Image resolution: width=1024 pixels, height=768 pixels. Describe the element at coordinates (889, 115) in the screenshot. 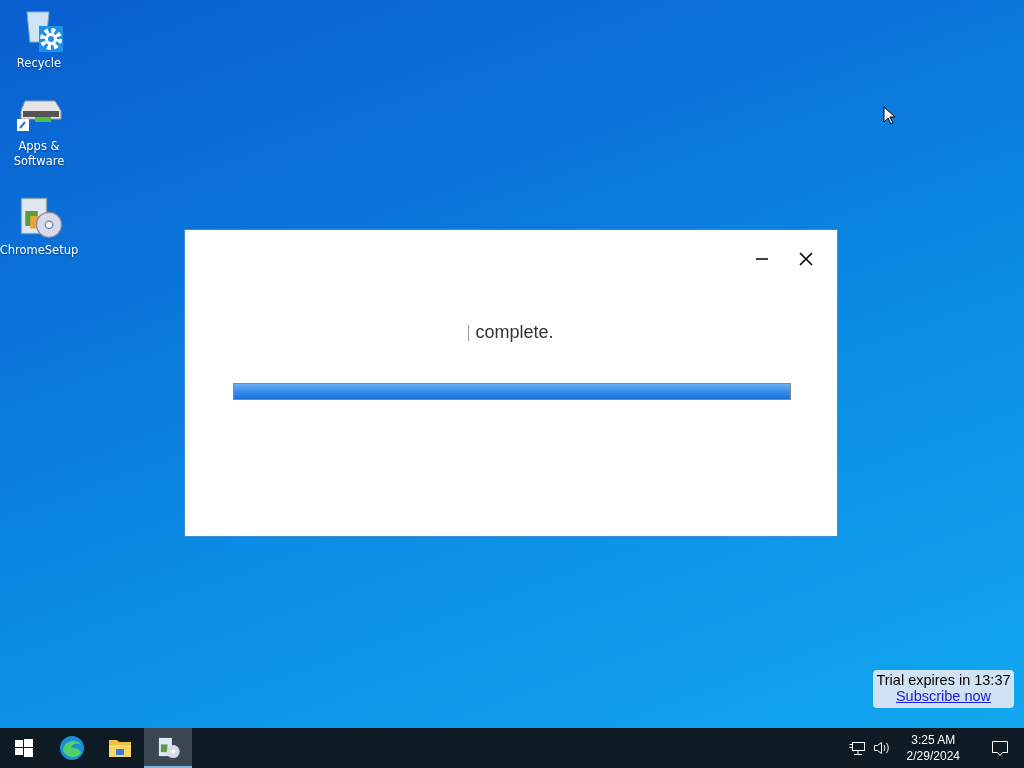

I see `cursor-icon` at that location.